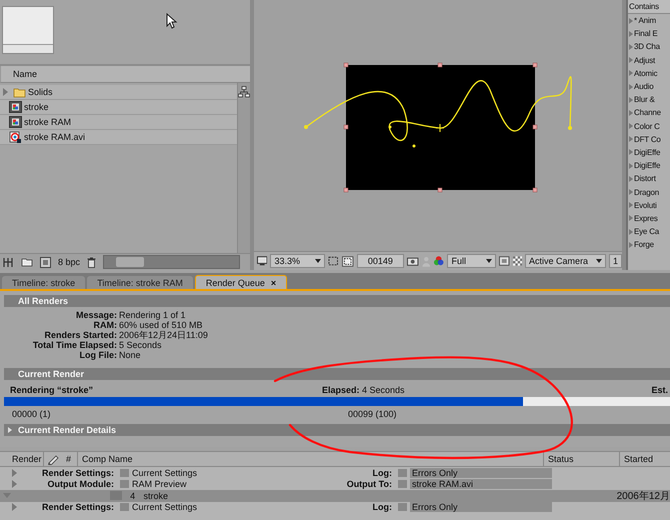 This screenshot has height=520, width=670. Describe the element at coordinates (438, 261) in the screenshot. I see `color-channels-icon` at that location.